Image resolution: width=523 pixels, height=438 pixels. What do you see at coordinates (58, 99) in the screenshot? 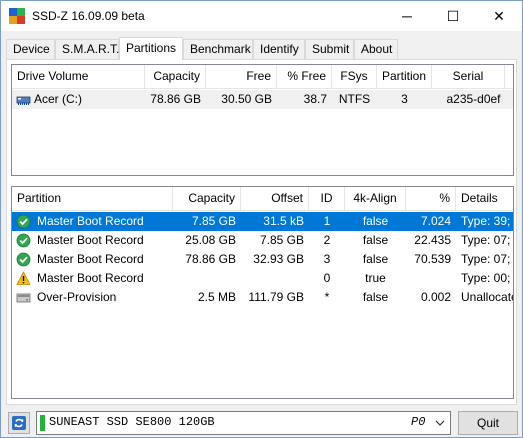
I see `volume-name: Acer (C:)` at bounding box center [58, 99].